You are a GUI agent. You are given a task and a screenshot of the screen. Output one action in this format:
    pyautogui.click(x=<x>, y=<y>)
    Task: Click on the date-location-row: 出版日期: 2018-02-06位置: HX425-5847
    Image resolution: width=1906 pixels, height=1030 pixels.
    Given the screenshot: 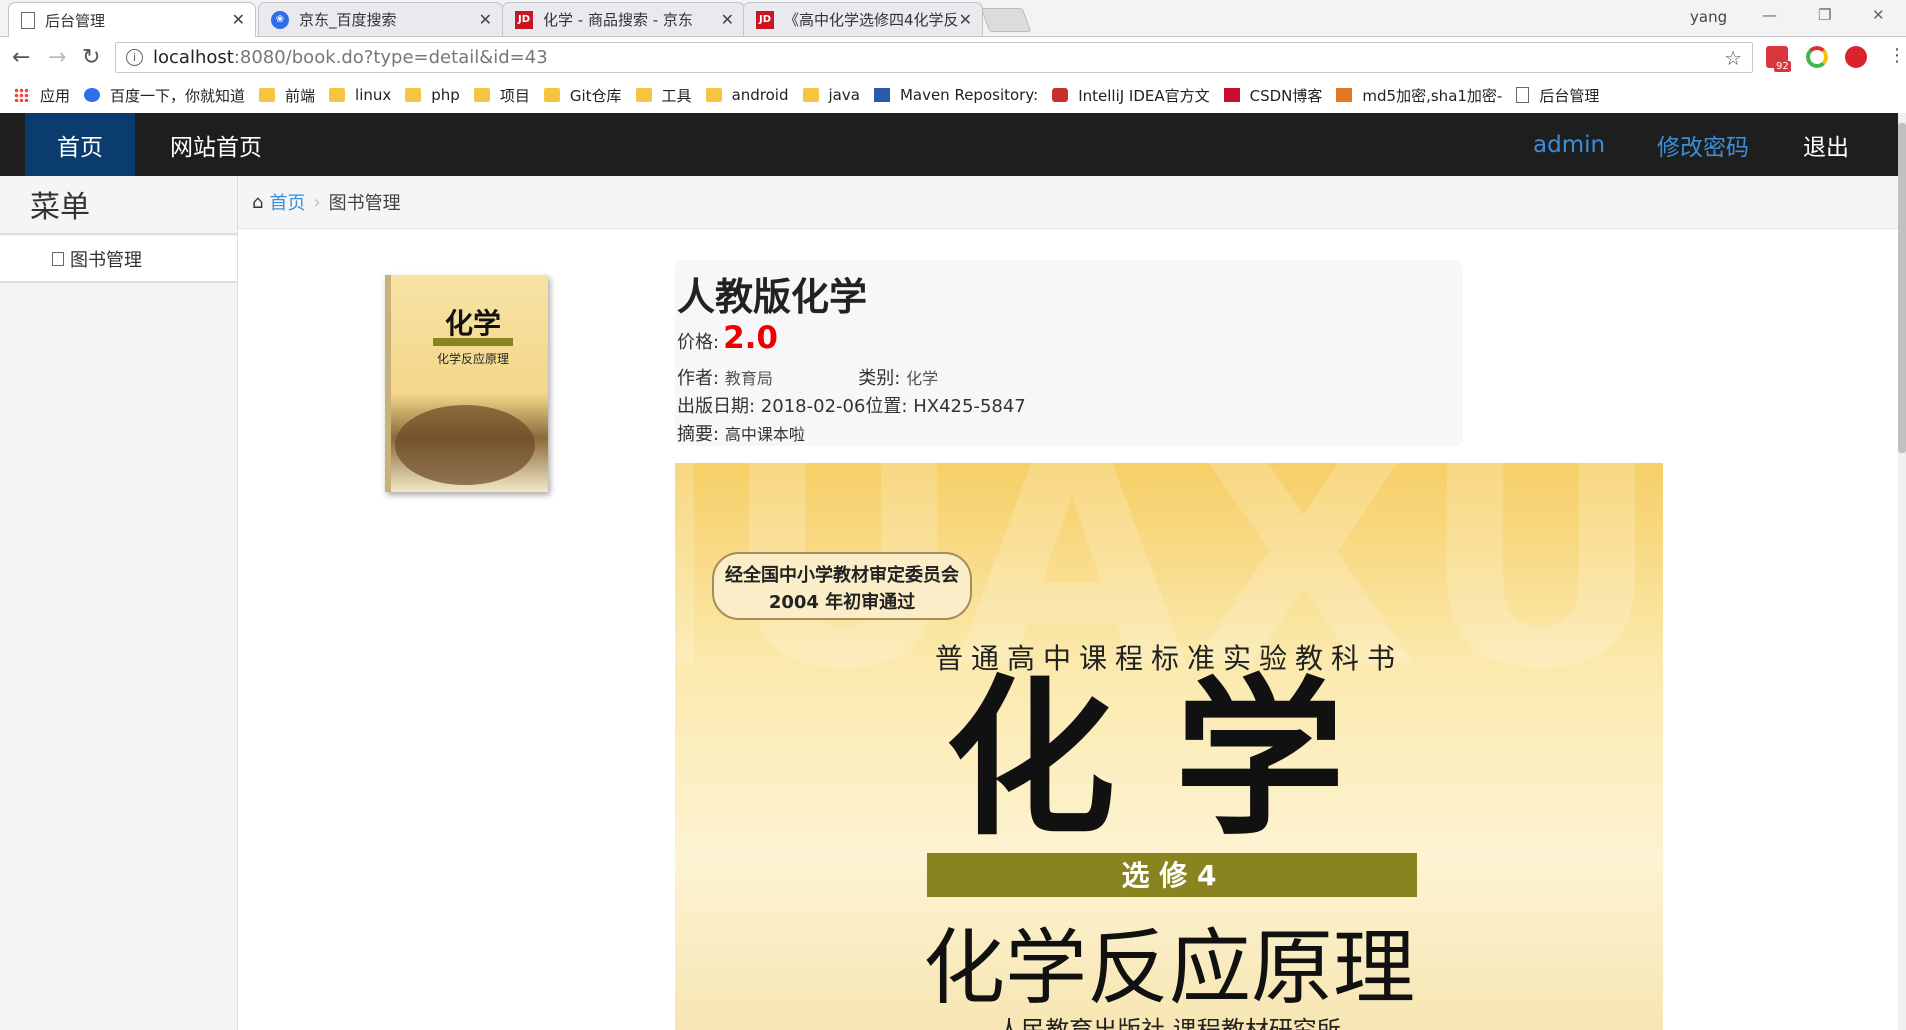 What is the action you would take?
    pyautogui.click(x=851, y=405)
    